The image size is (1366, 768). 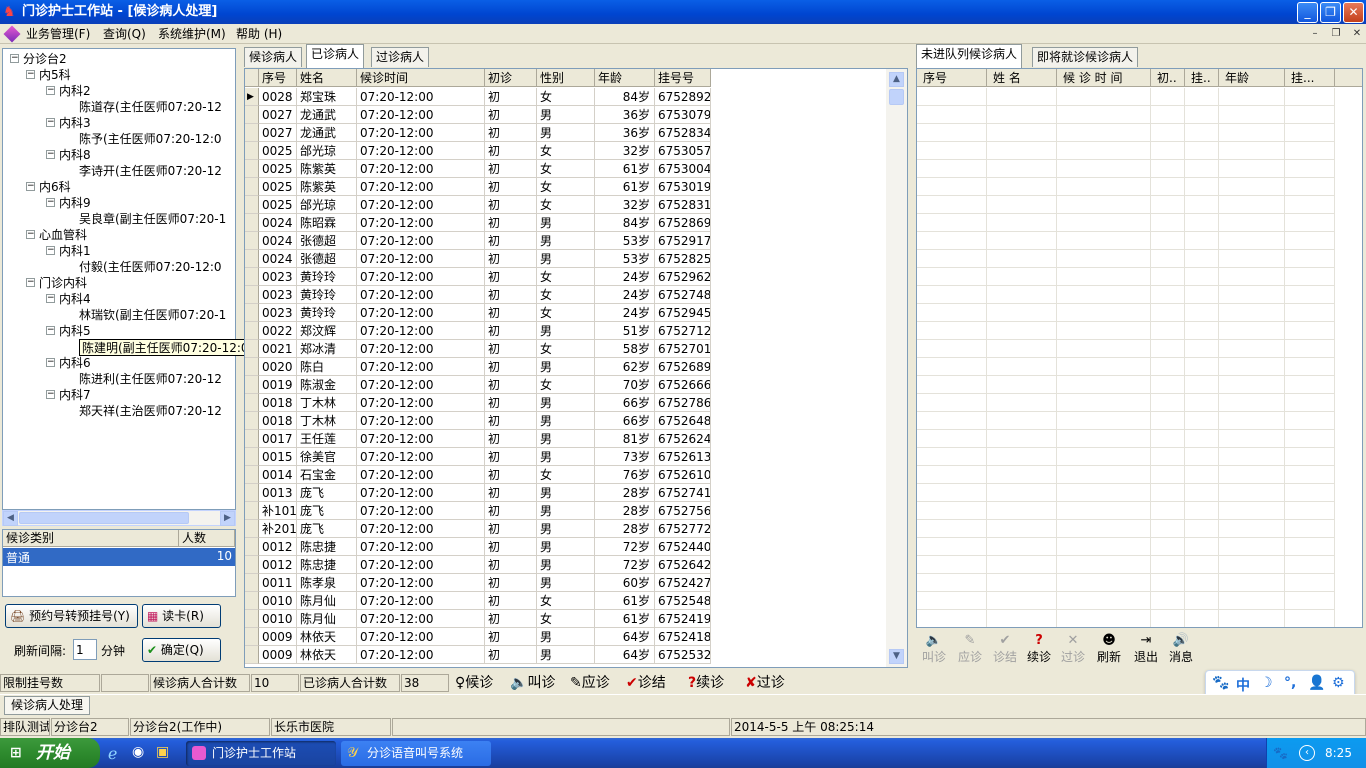 I want to click on grid-header: 初诊, so click(x=511, y=78).